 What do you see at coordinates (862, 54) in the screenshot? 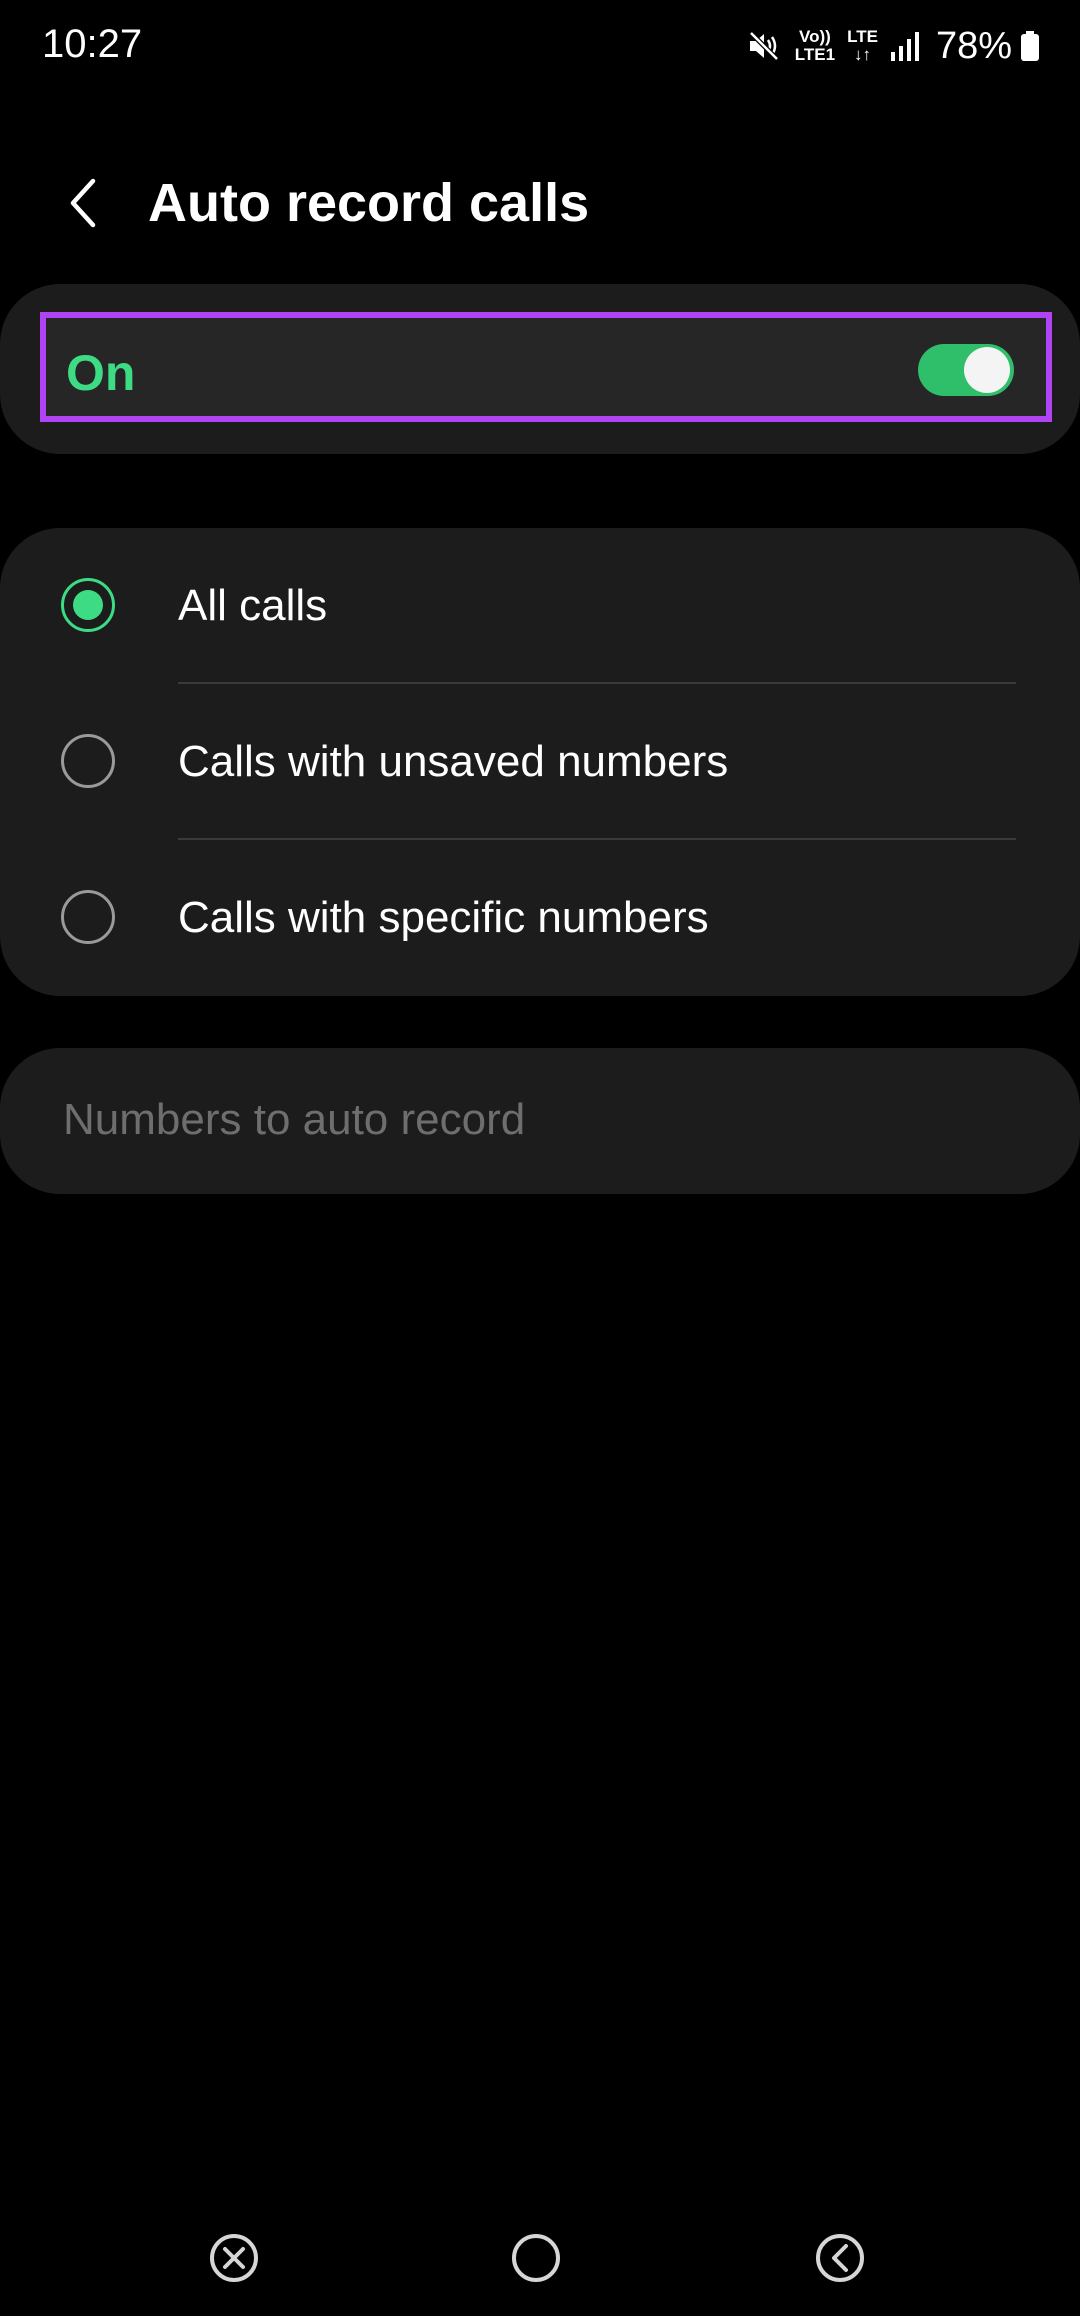
I see `lte-bottom-text: ↓↑` at bounding box center [862, 54].